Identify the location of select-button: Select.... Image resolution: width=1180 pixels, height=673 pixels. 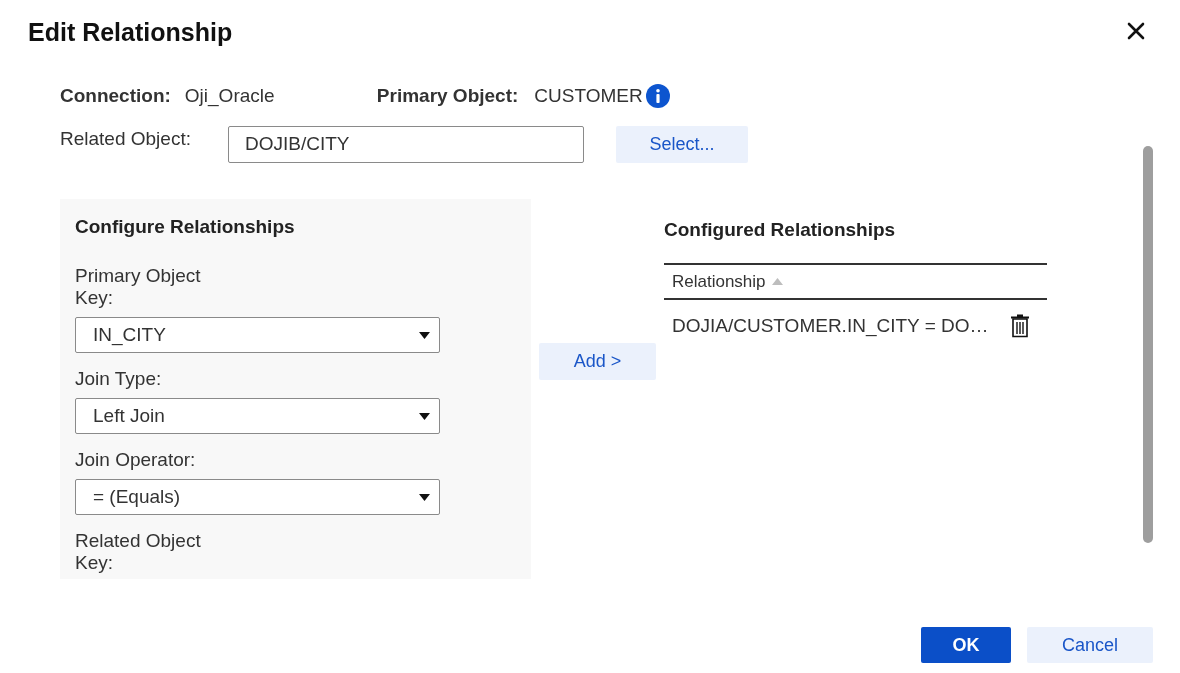
(682, 144).